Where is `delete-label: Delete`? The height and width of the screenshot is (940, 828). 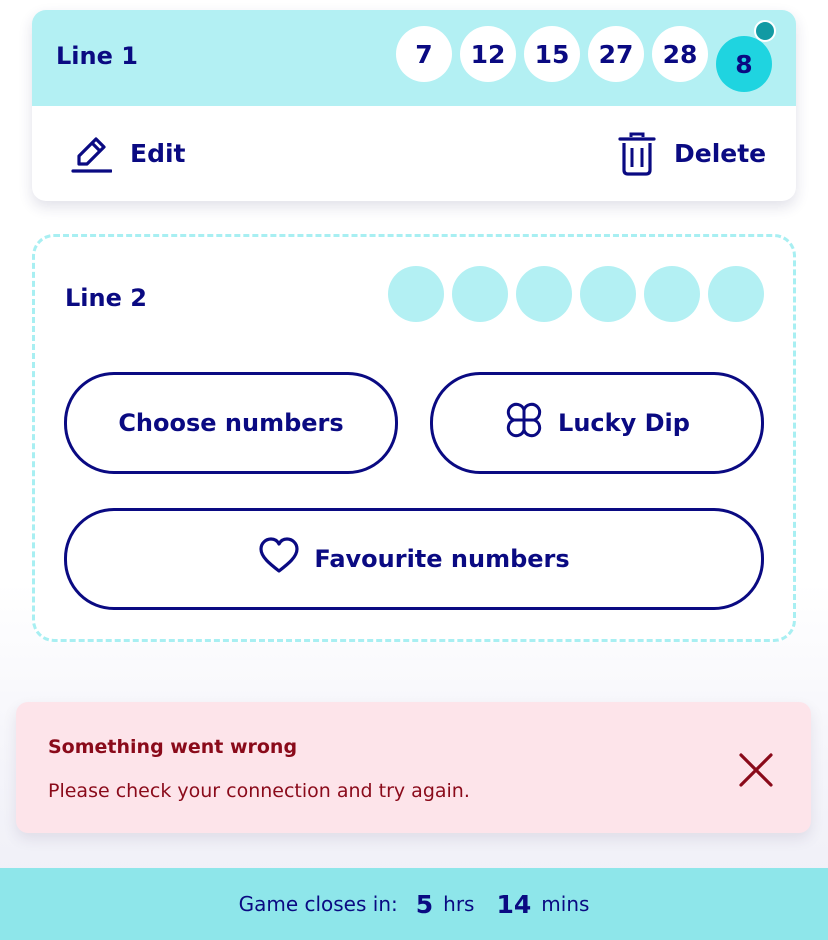 delete-label: Delete is located at coordinates (720, 153).